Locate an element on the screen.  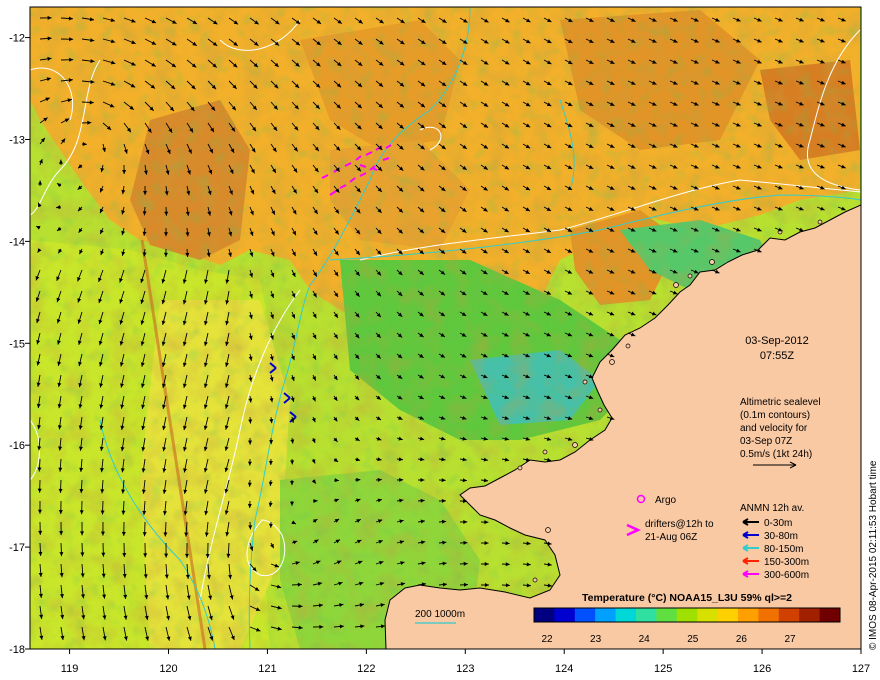
altimetry-line: and velocity for is located at coordinates (774, 428).